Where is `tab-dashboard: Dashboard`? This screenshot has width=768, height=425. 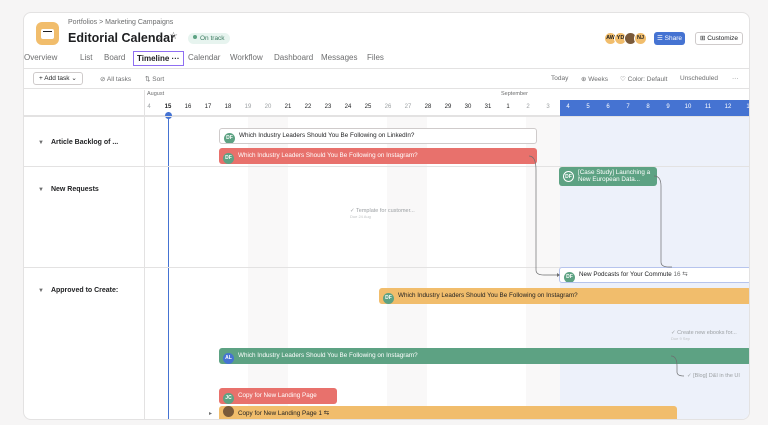 tab-dashboard: Dashboard is located at coordinates (293, 57).